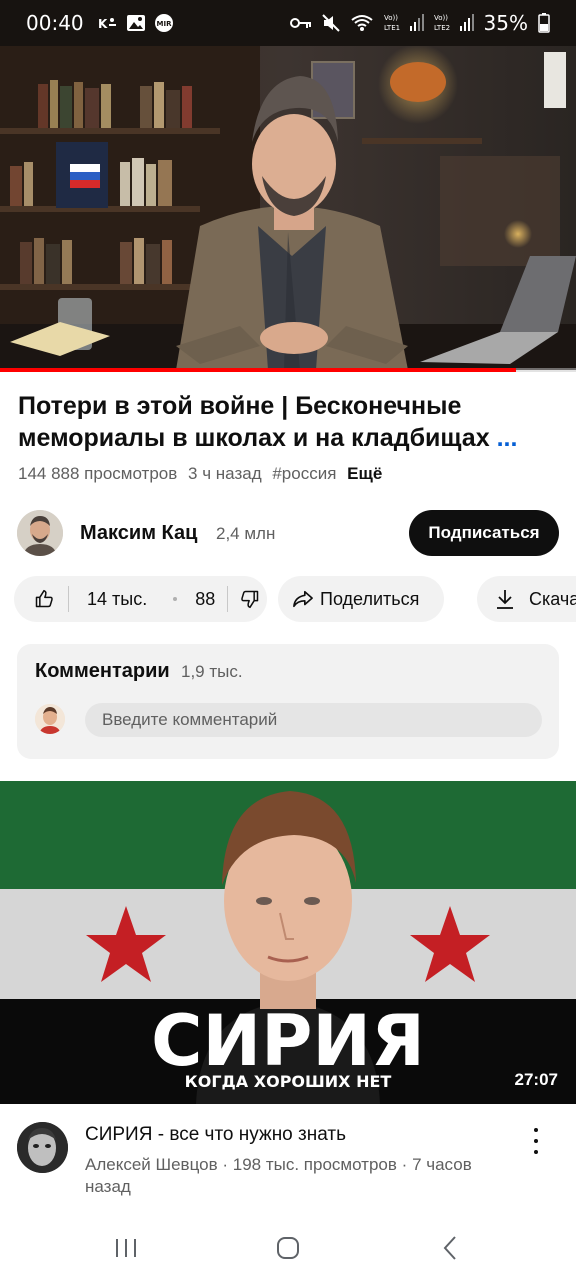  Describe the element at coordinates (258, 370) in the screenshot. I see `video-progress-fill` at that location.